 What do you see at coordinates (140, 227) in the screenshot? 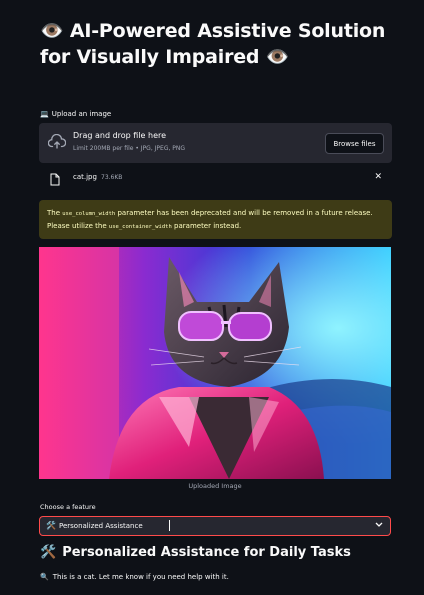
I see `warning-code-2: use_container_width` at bounding box center [140, 227].